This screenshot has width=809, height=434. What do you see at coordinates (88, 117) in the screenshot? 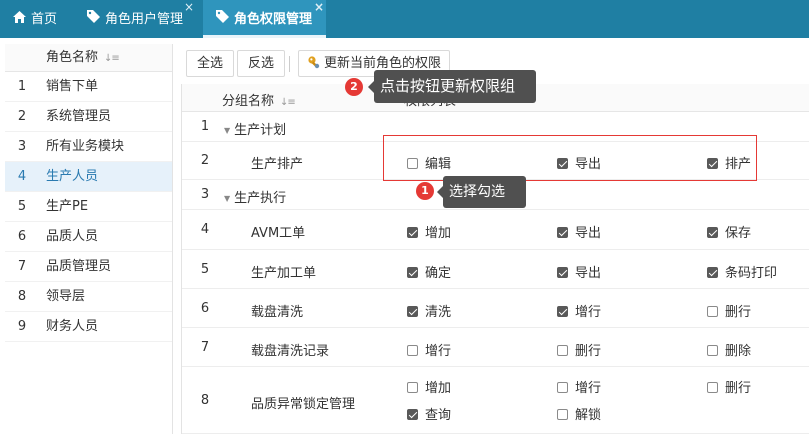
I see `role-row: 2 系统管理员` at bounding box center [88, 117].